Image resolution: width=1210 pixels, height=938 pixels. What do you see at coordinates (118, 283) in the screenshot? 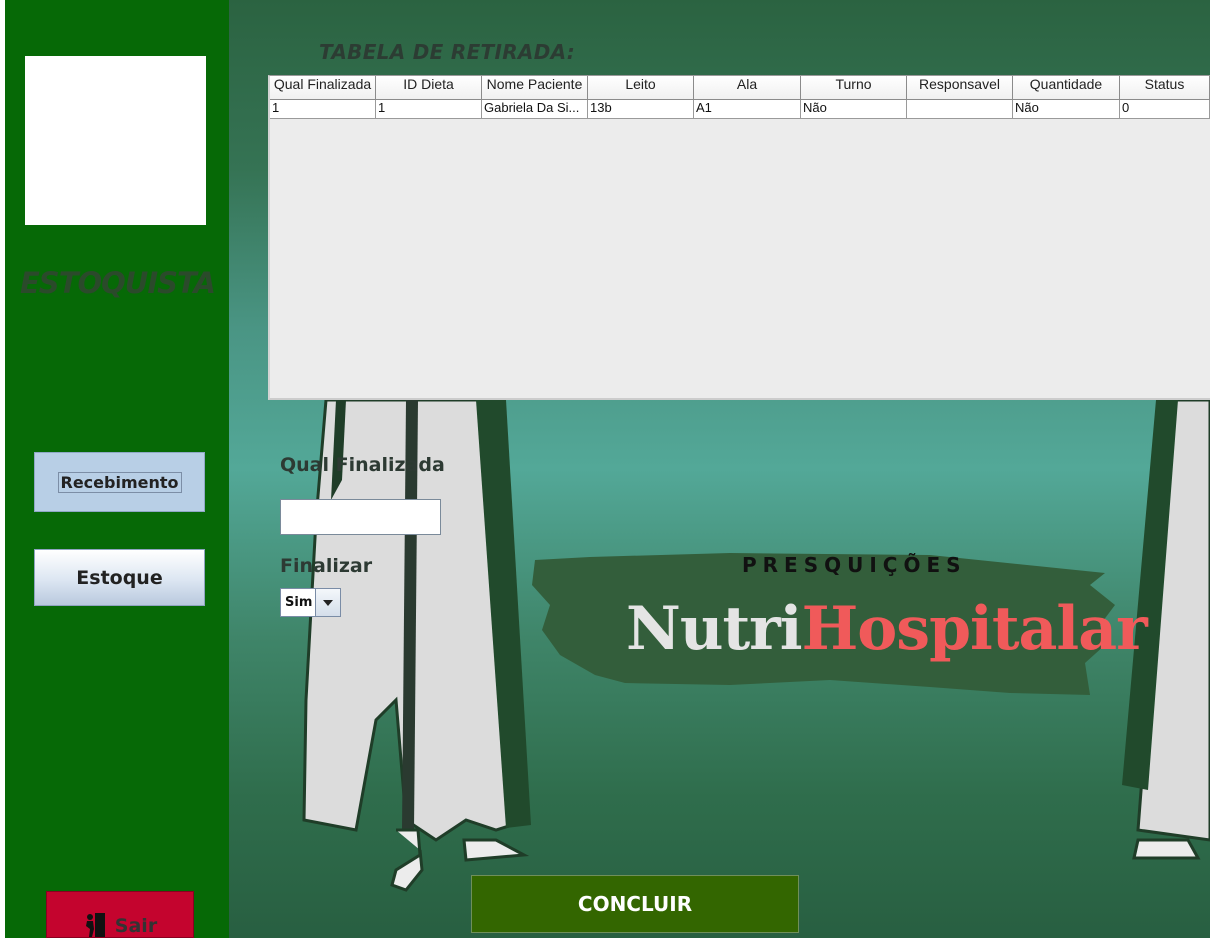
I see `role-label: ESTOQUISTA` at bounding box center [118, 283].